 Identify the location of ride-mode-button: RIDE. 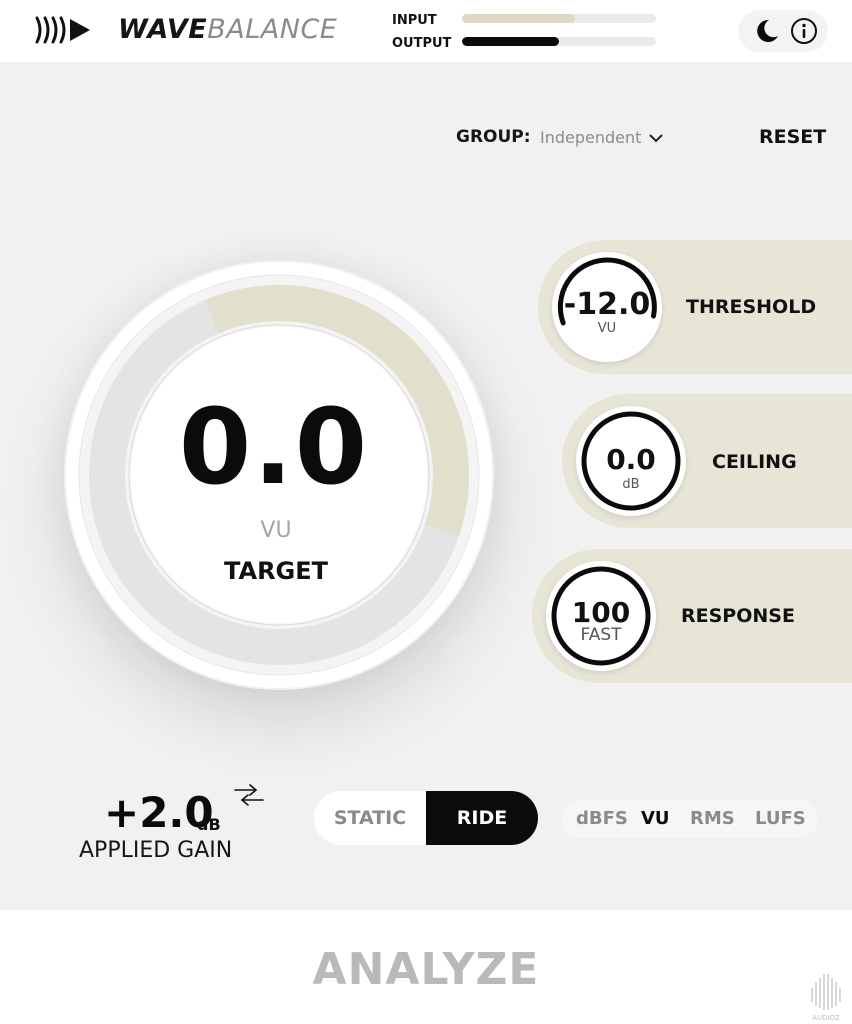
(482, 818).